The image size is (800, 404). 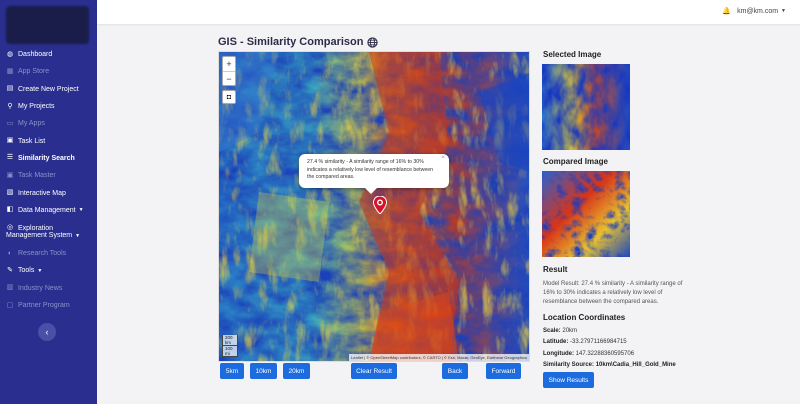 I want to click on create-project-icon: ▤, so click(x=10, y=89).